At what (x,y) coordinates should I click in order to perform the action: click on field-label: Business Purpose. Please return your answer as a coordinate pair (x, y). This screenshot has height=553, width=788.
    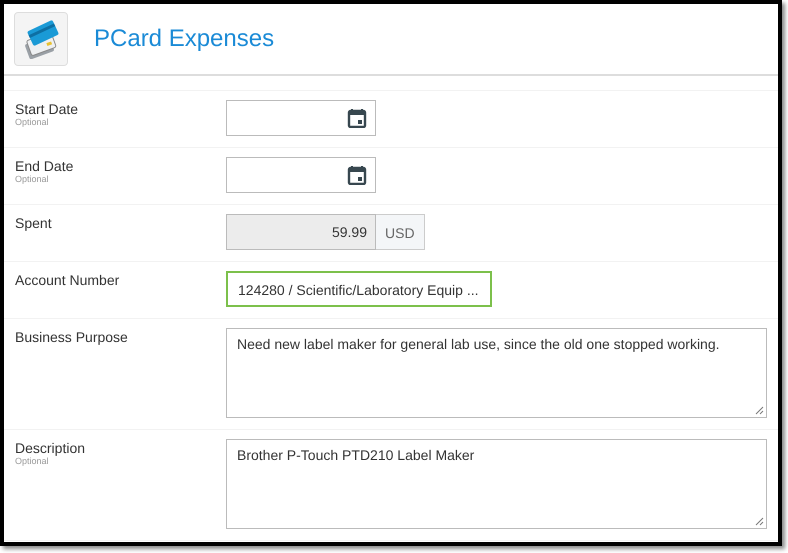
    Looking at the image, I should click on (71, 337).